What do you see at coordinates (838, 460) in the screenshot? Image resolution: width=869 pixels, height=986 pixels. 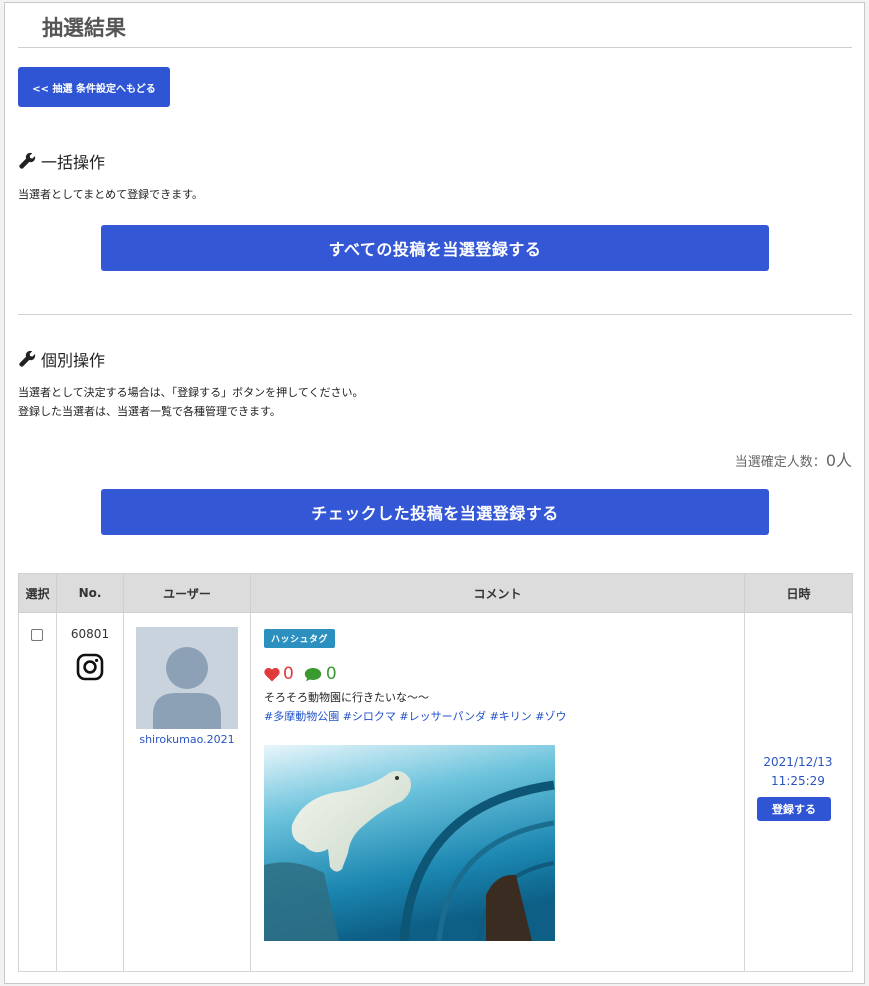 I see `winner-count-value: 0人` at bounding box center [838, 460].